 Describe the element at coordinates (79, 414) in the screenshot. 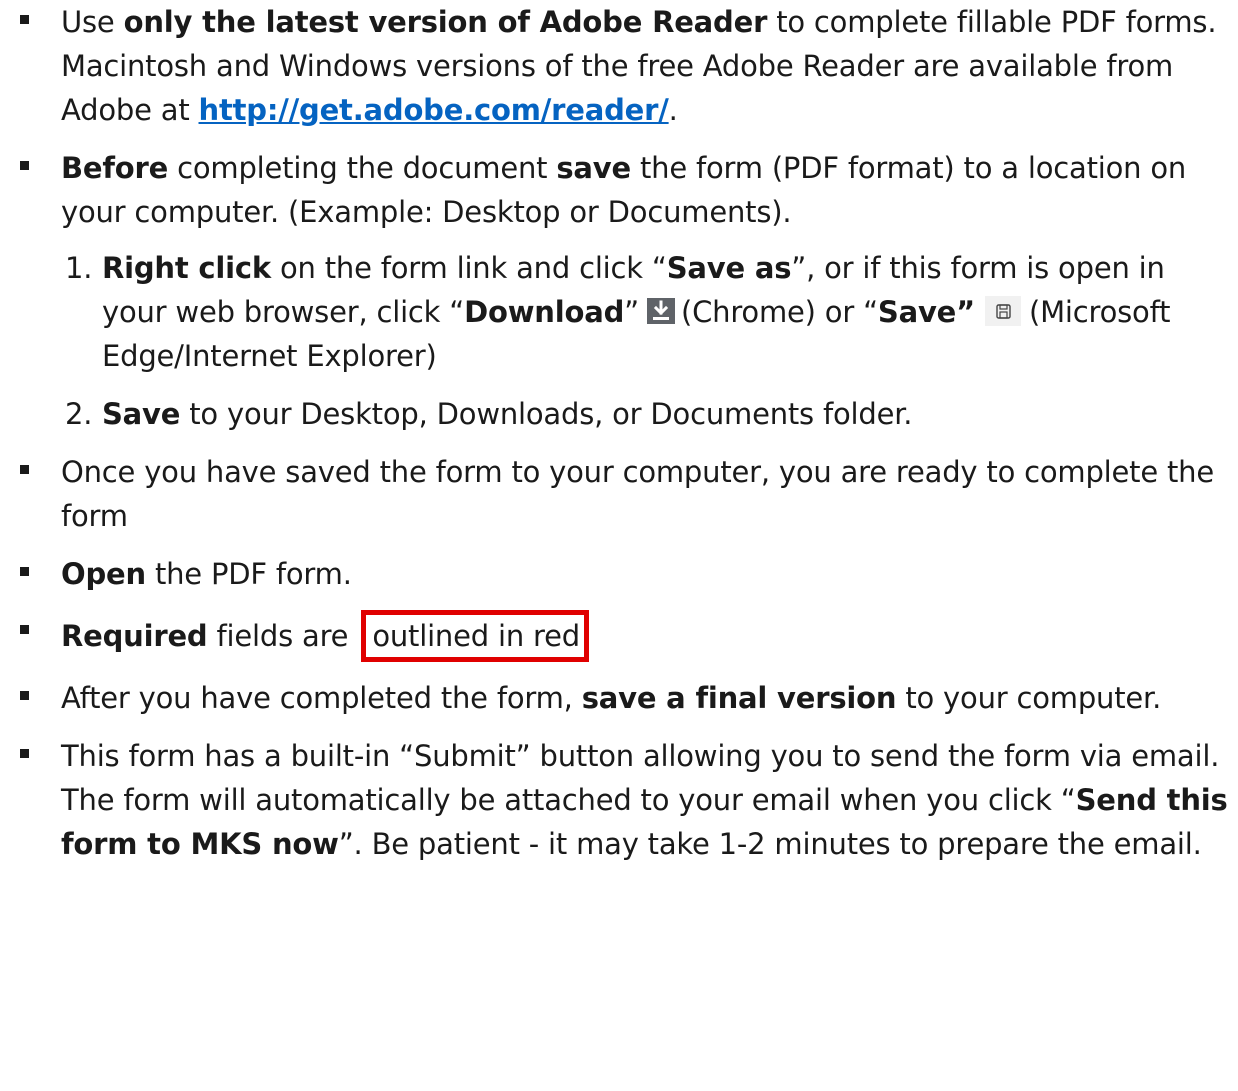

I see `step-number: 2.` at that location.